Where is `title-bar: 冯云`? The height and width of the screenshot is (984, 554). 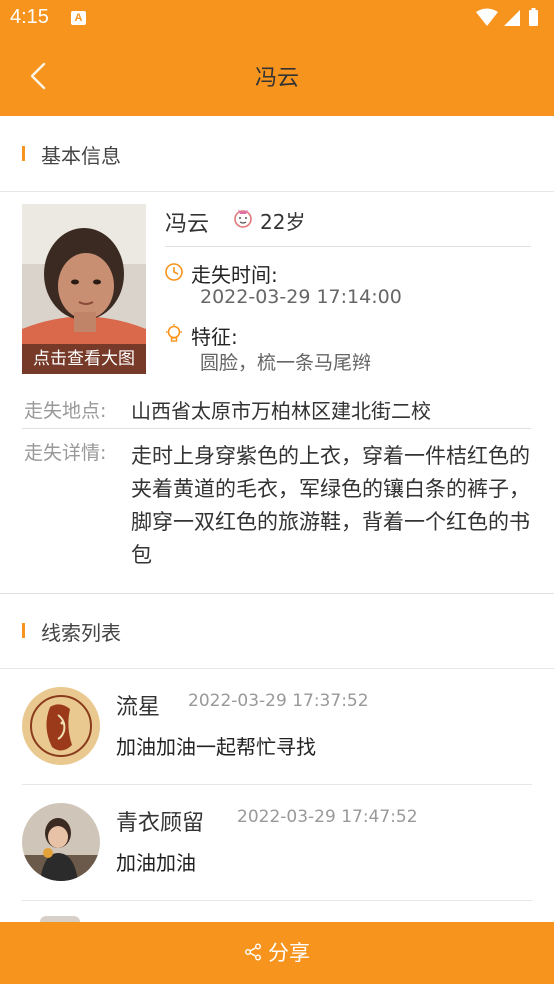 title-bar: 冯云 is located at coordinates (277, 77).